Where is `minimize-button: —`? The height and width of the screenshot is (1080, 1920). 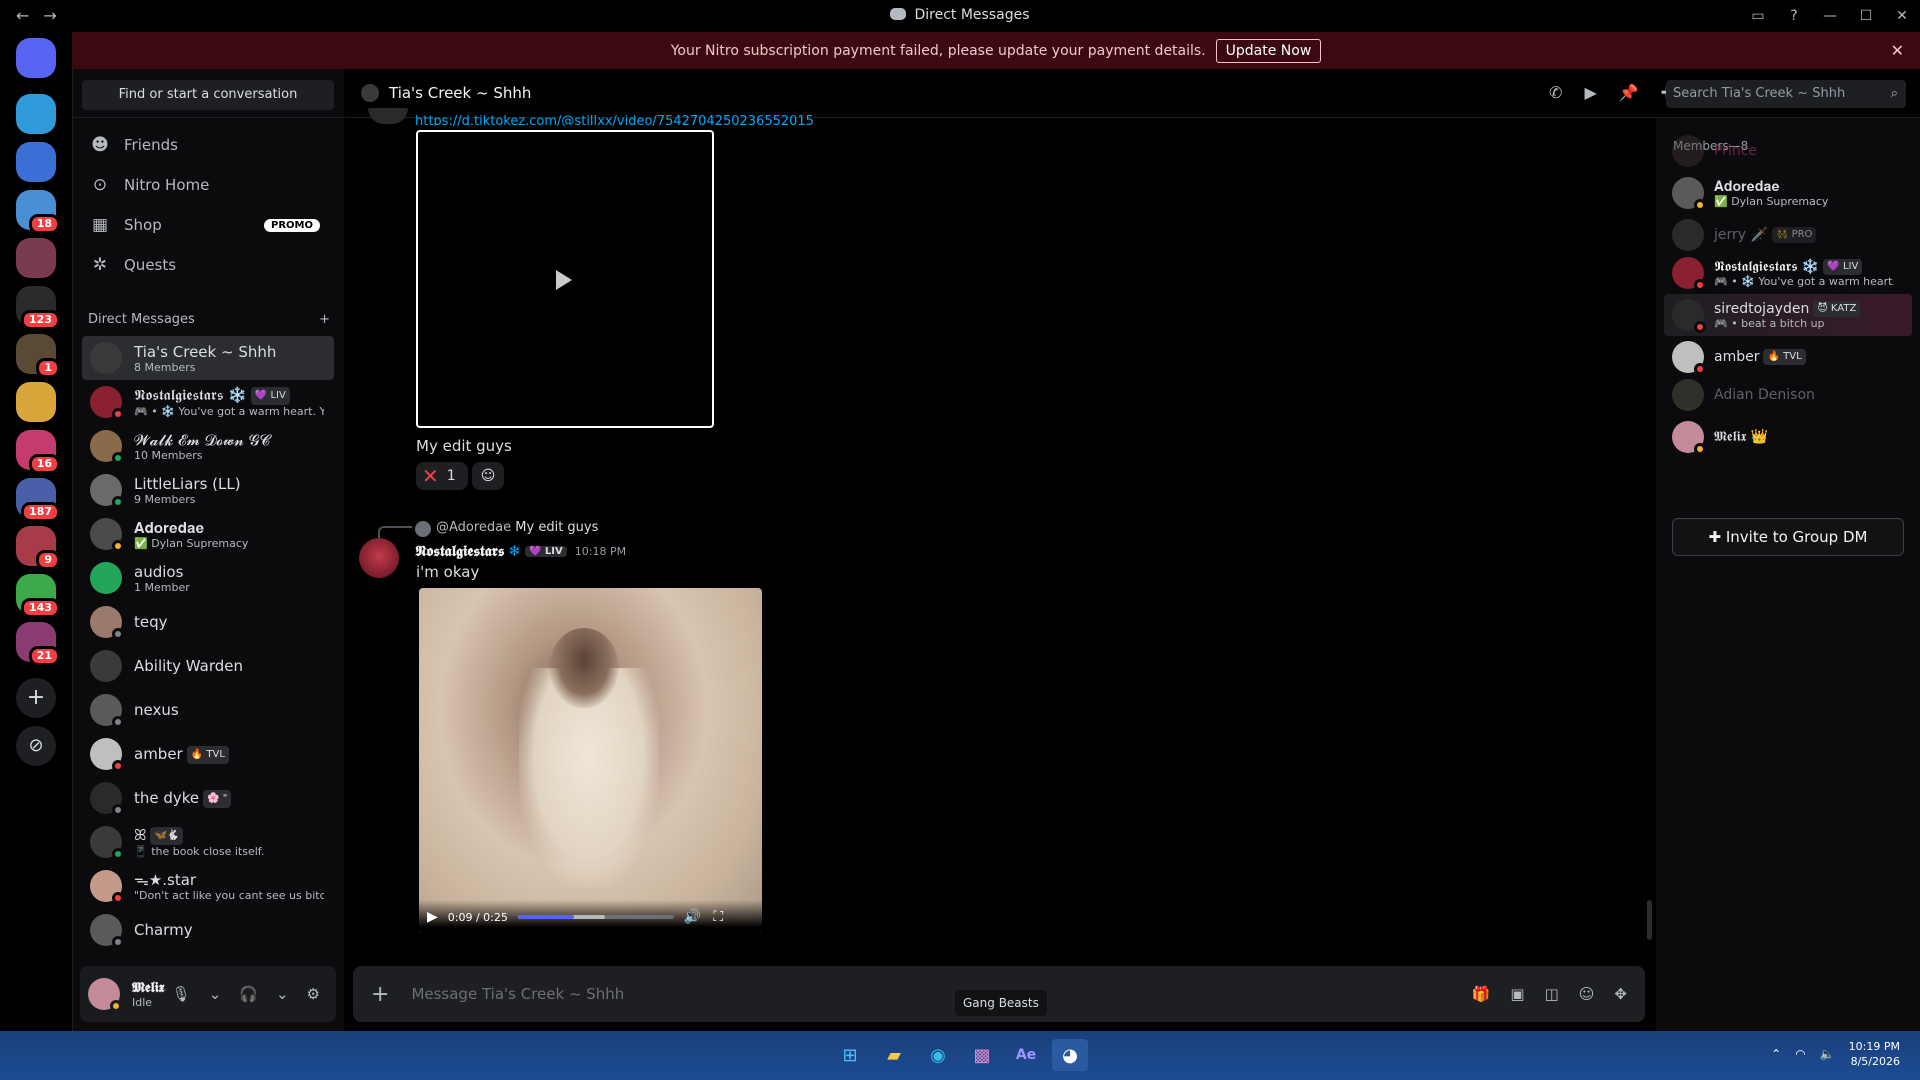
minimize-button: — is located at coordinates (1830, 16).